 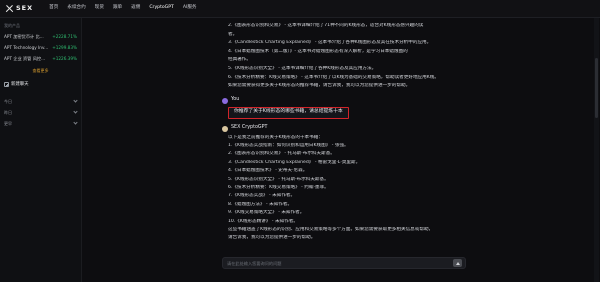 What do you see at coordinates (302, 68) in the screenshot?
I see `reply-line: 5.《K线形态识别大全》 - 这本书详细介绍了各种K线形态及其应用方法。` at bounding box center [302, 68].